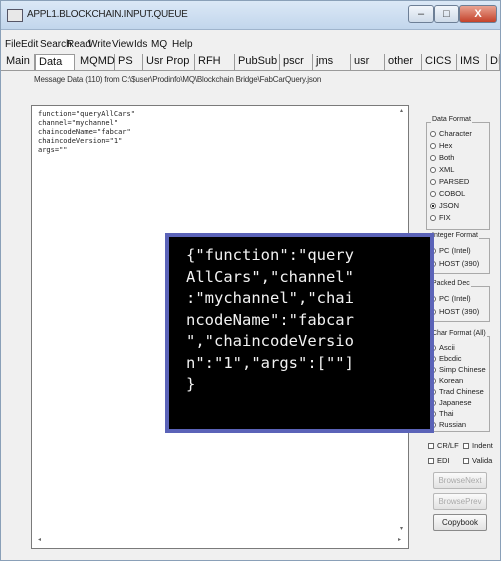  Describe the element at coordinates (107, 14) in the screenshot. I see `window-title: APPL1.BLOCKCHAIN.INPUT.QUEUE` at that location.